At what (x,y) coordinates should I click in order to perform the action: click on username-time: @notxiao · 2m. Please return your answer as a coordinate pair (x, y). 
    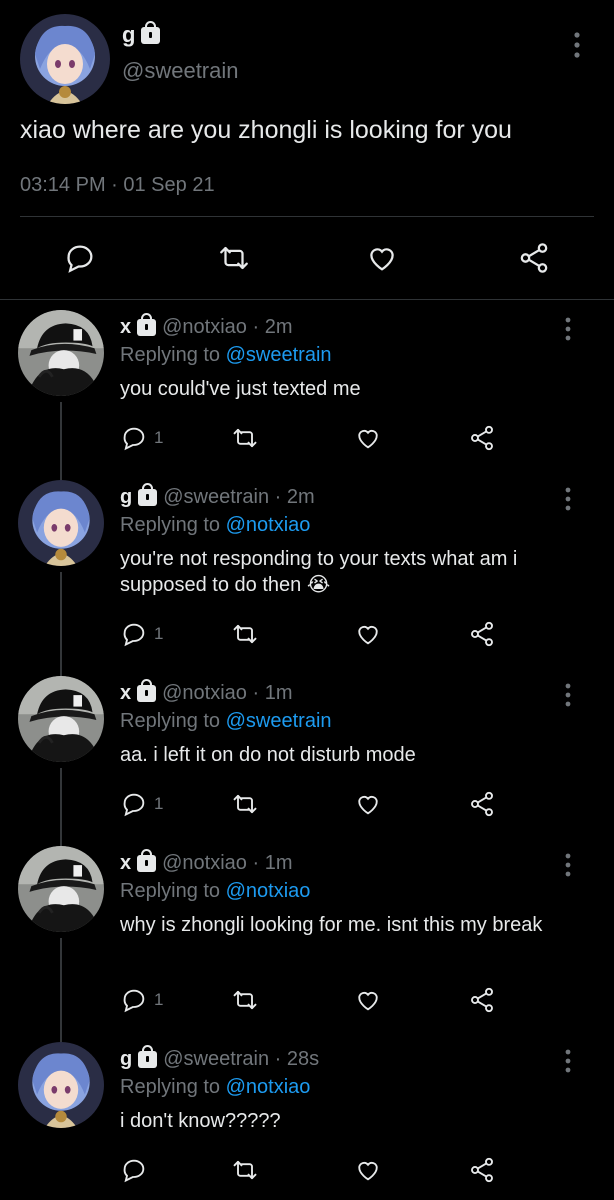
    Looking at the image, I should click on (227, 327).